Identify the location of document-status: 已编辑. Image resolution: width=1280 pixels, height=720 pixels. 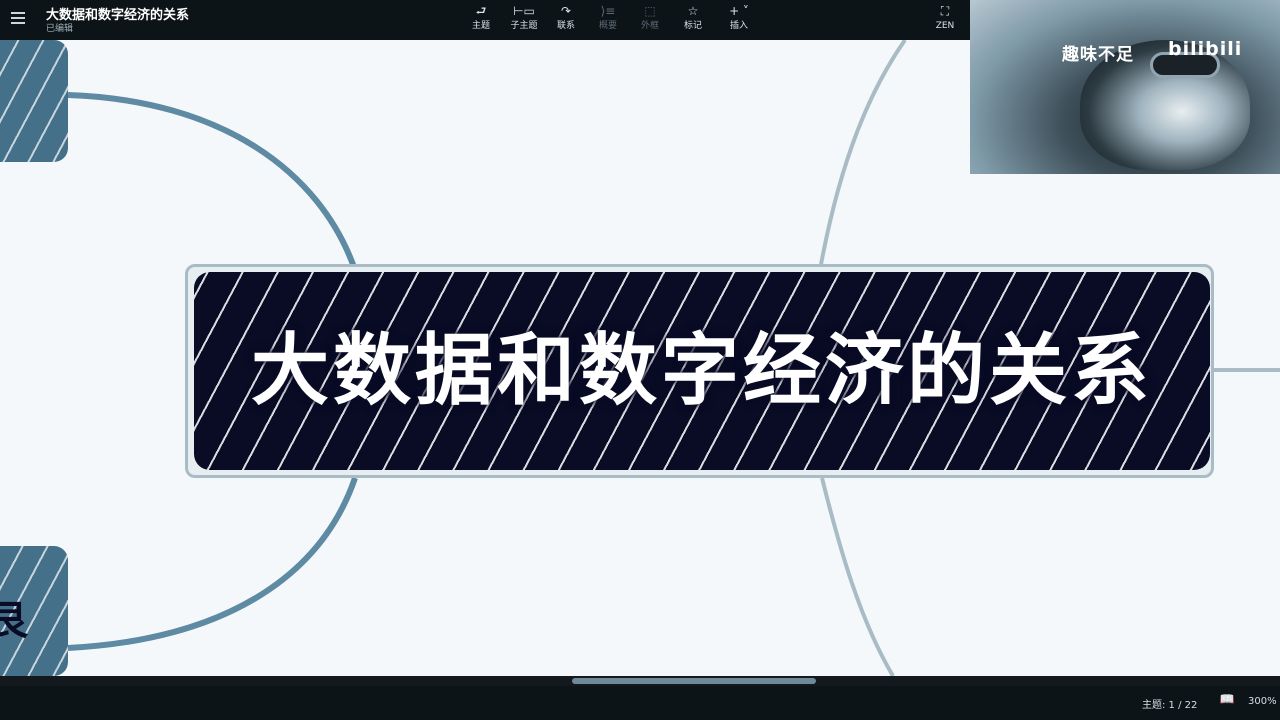
(60, 29).